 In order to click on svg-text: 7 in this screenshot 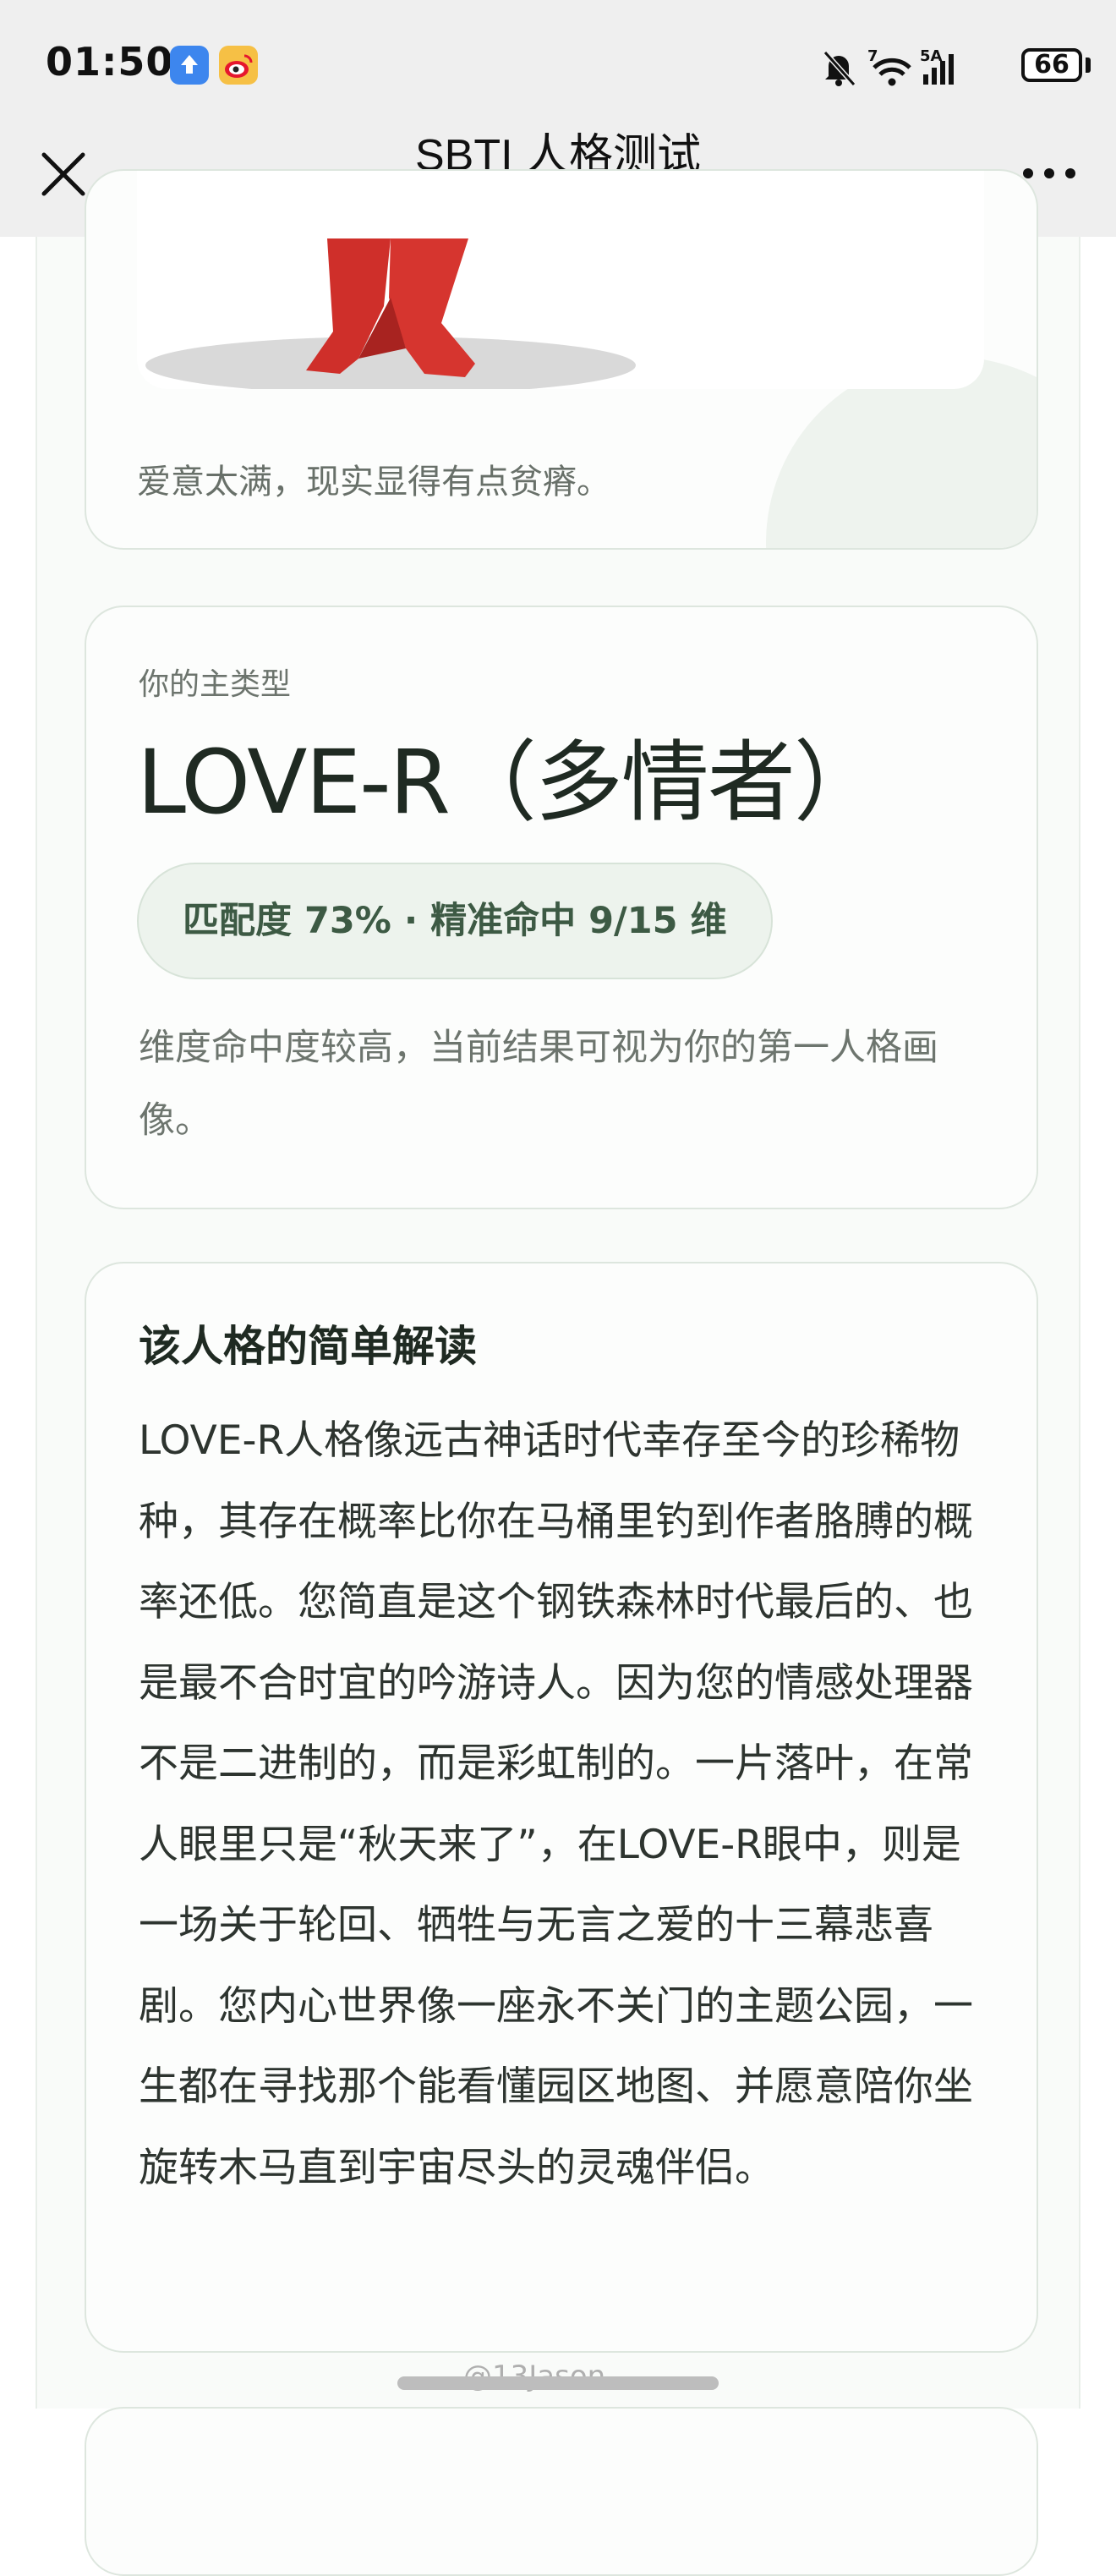, I will do `click(872, 56)`.